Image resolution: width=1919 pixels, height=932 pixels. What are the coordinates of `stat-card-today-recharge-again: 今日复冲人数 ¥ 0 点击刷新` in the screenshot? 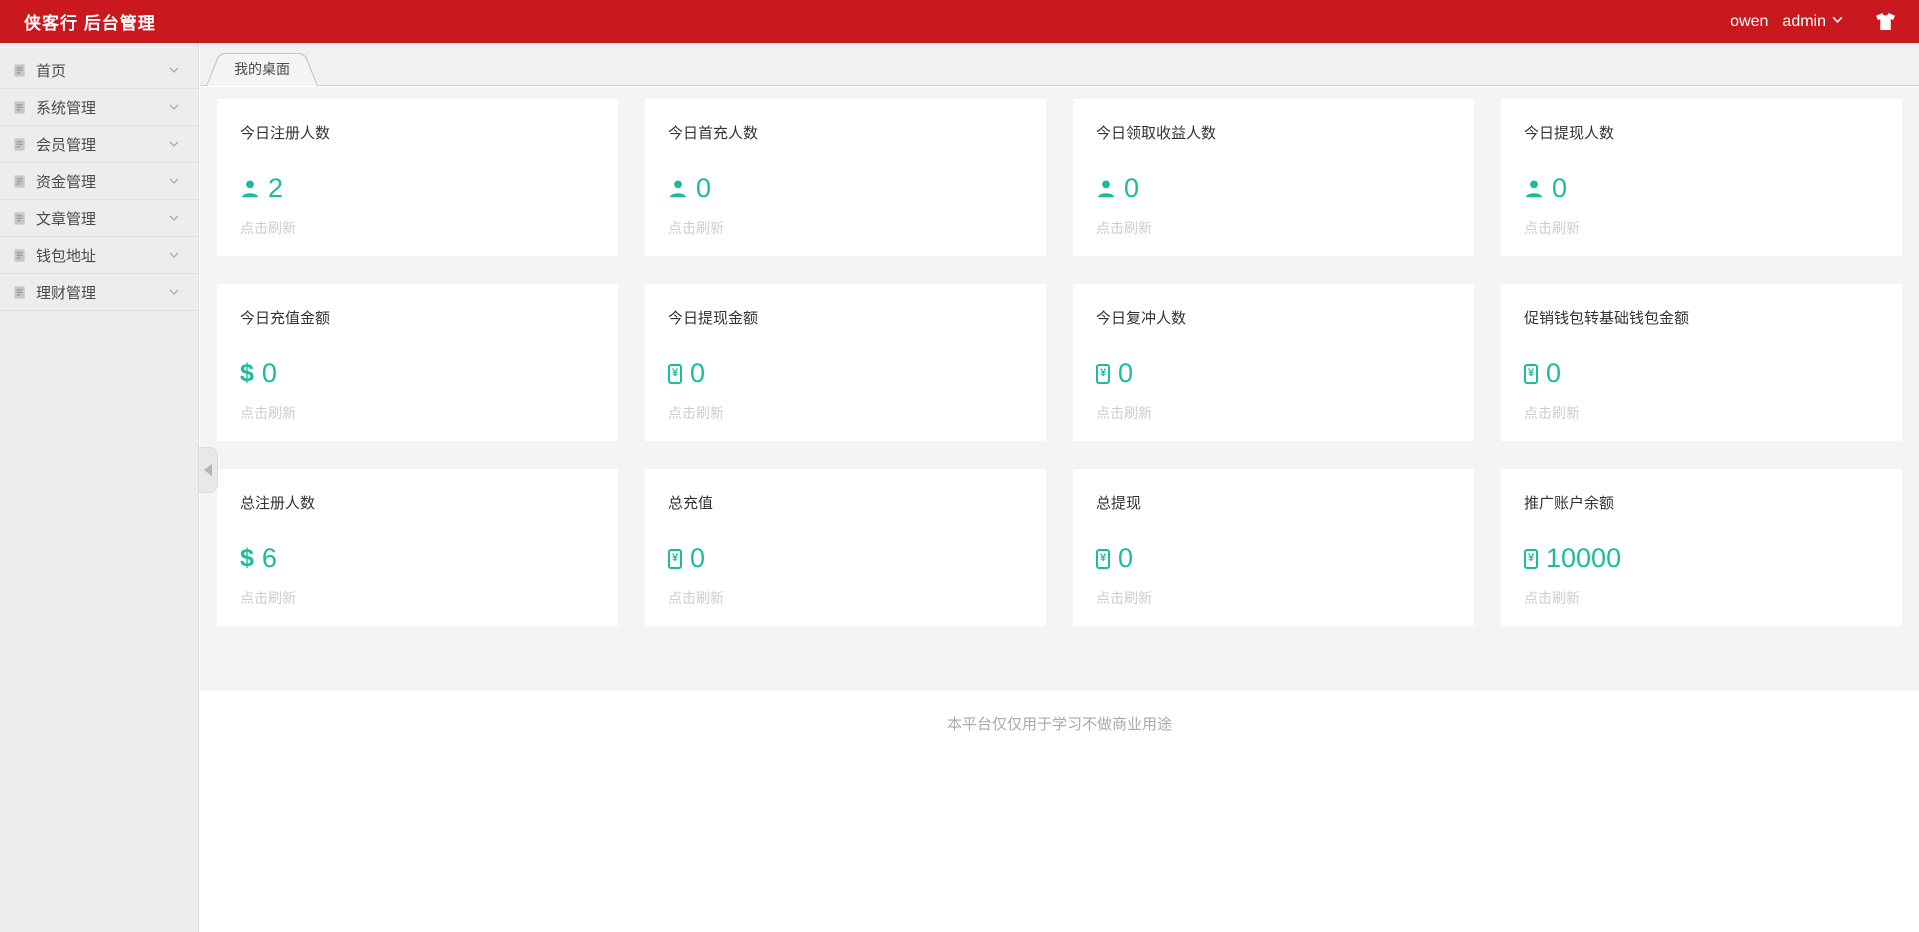 It's located at (1273, 362).